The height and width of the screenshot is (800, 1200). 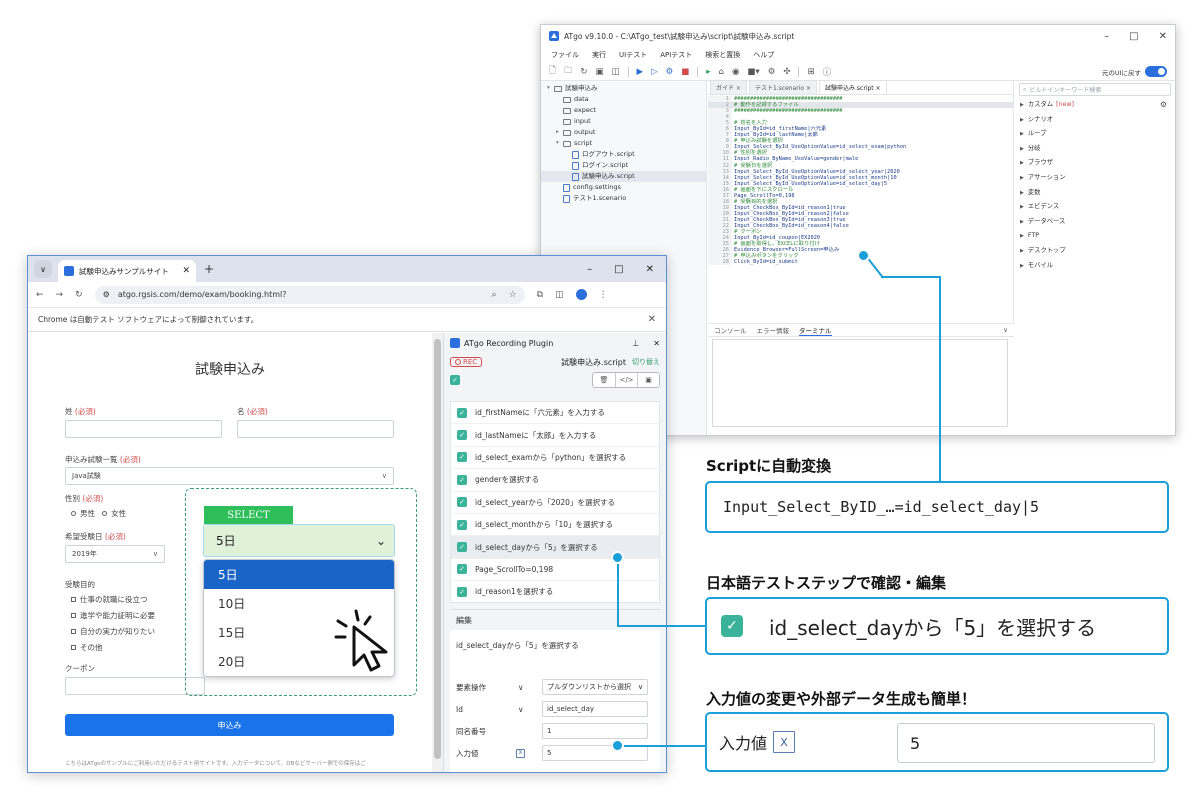 I want to click on tree-item: 試験申込み.script, so click(x=623, y=176).